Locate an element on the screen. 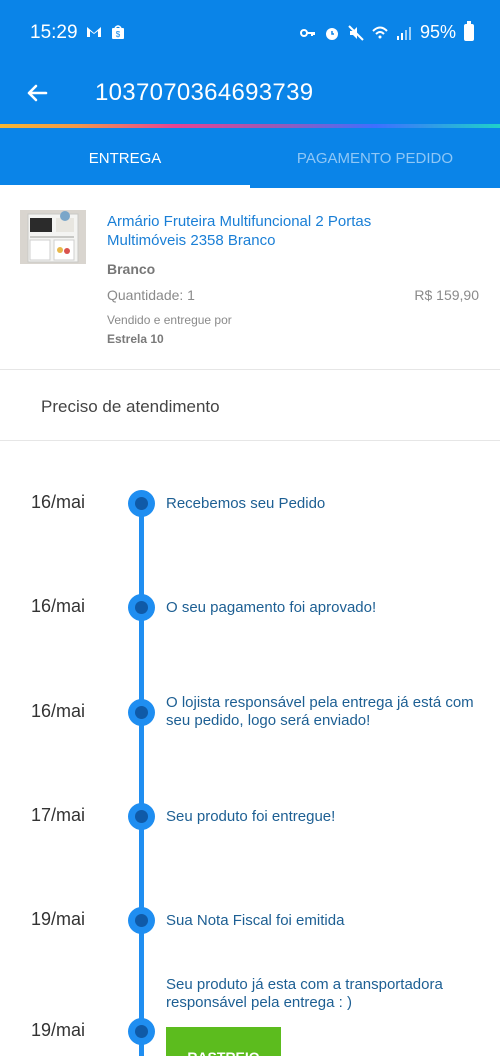 The width and height of the screenshot is (500, 1056). battery-icon is located at coordinates (469, 31).